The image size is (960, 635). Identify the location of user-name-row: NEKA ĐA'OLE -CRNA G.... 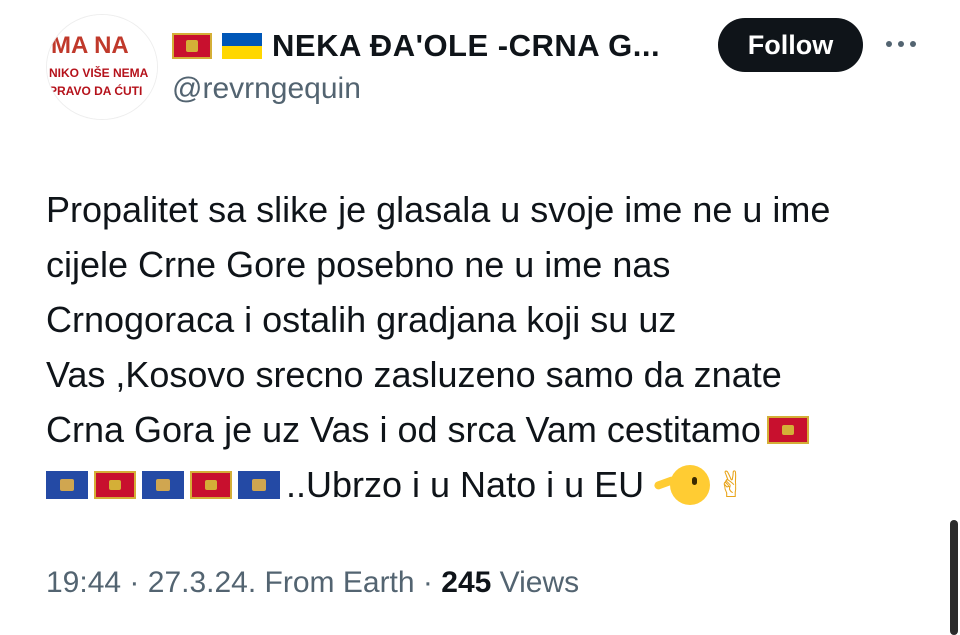
(416, 46).